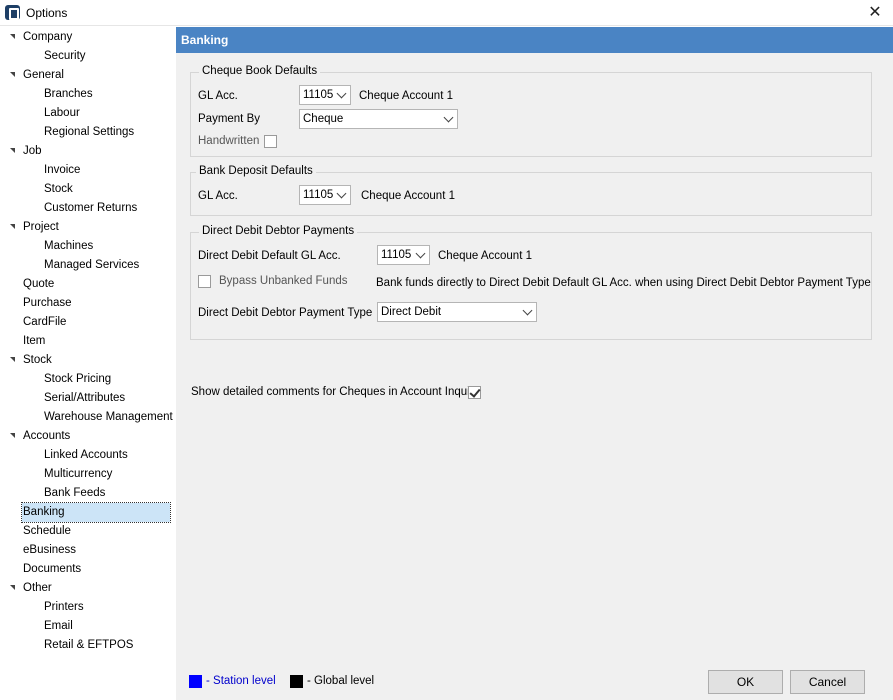 The width and height of the screenshot is (893, 700). I want to click on window-title: Options, so click(47, 13).